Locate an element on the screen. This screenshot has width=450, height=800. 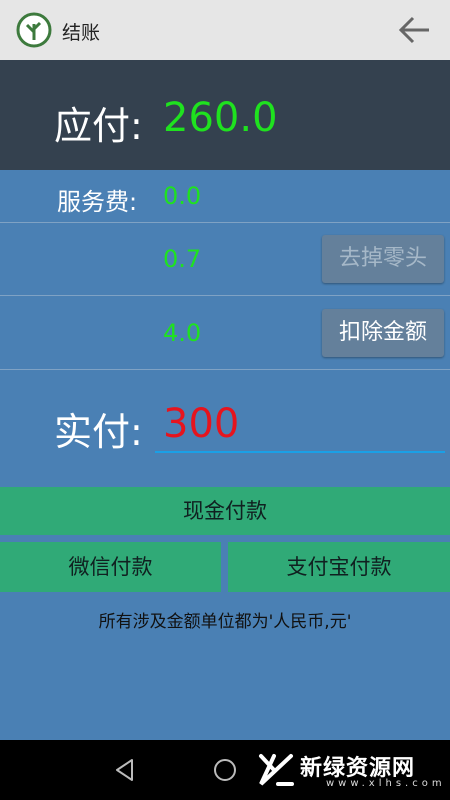
nav-back-icon is located at coordinates (125, 770).